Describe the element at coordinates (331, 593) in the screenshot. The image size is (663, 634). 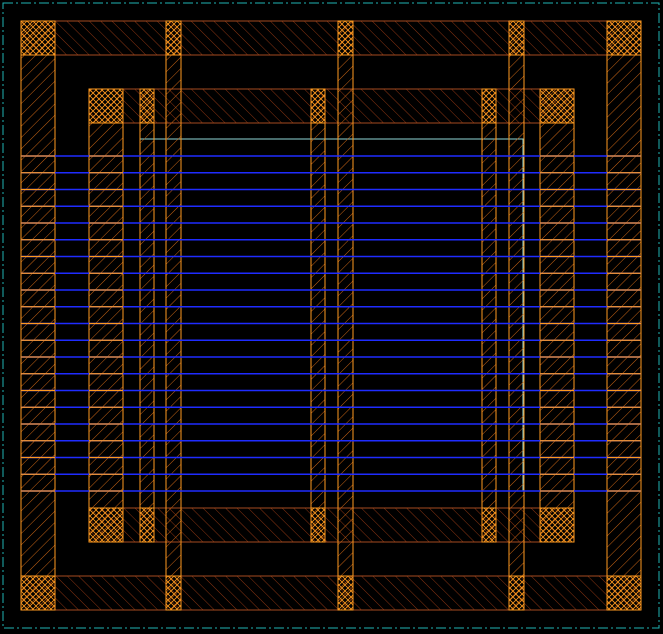
I see `guard-ring-bottom` at that location.